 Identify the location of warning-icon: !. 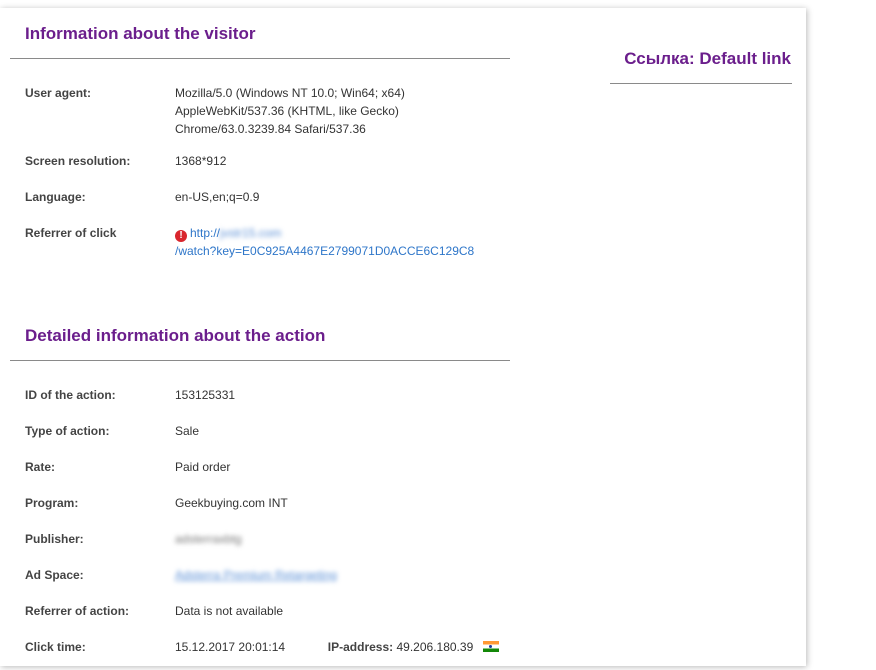
(181, 236).